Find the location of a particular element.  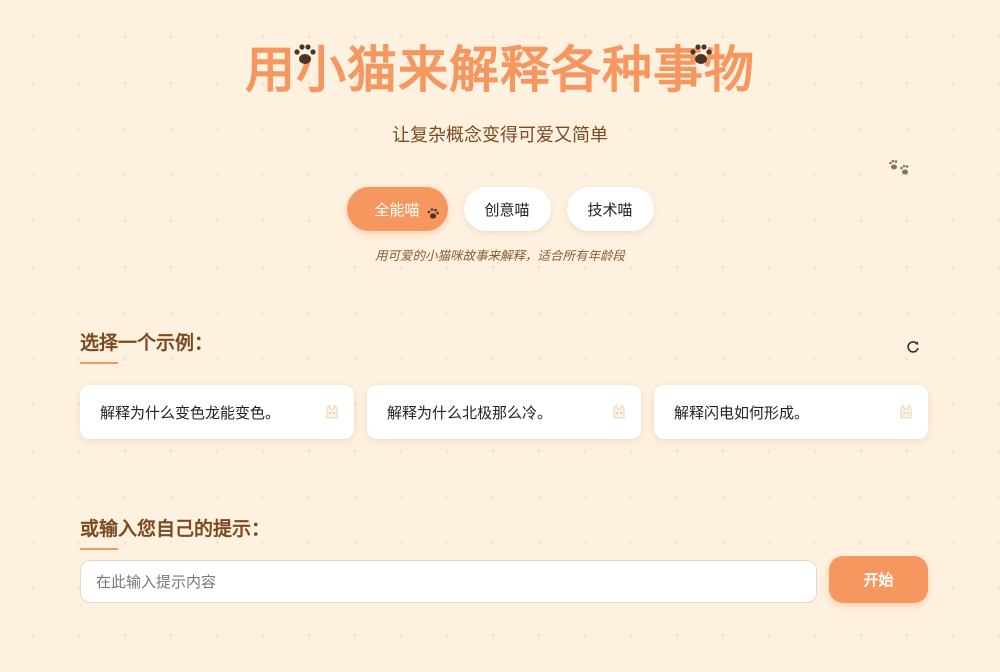

mode-button-tech: 技术喵 is located at coordinates (610, 209).